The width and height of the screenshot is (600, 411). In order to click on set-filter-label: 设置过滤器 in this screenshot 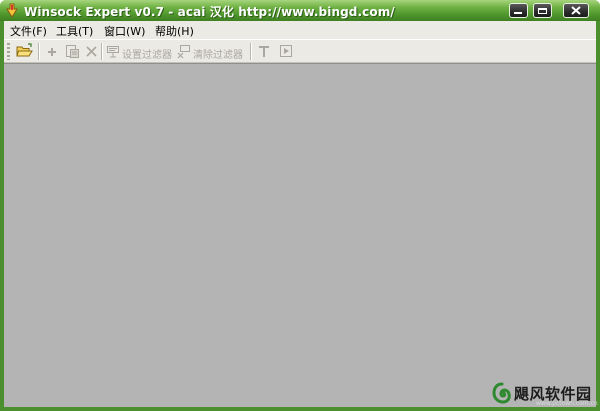, I will do `click(147, 55)`.